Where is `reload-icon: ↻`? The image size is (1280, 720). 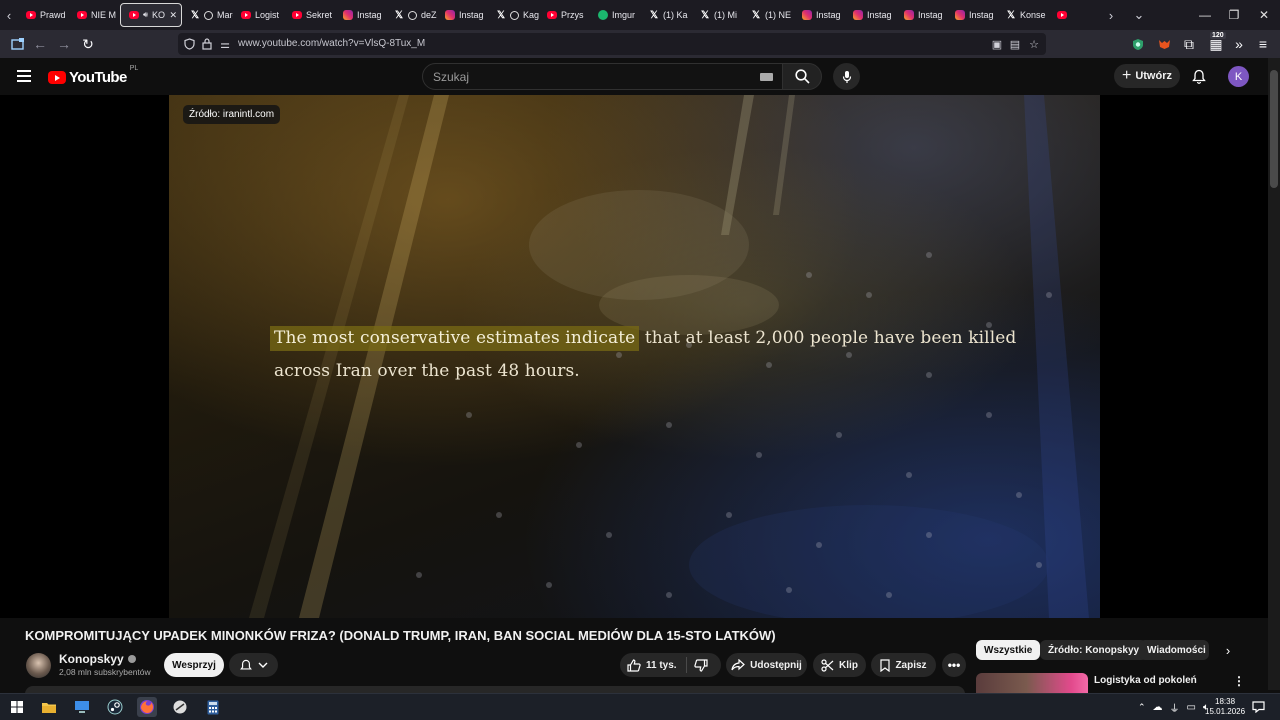
reload-icon: ↻ is located at coordinates (88, 44).